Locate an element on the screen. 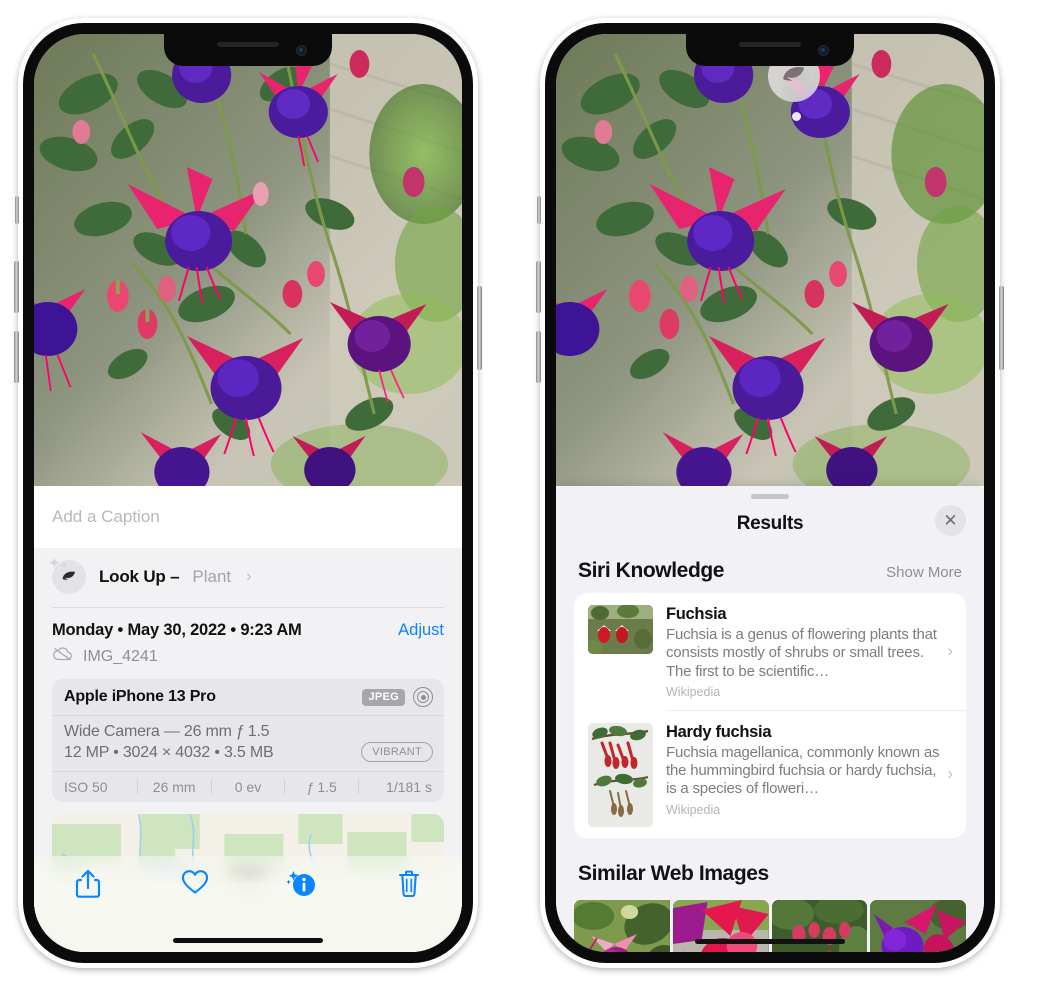  format-badge: JPEG is located at coordinates (383, 697).